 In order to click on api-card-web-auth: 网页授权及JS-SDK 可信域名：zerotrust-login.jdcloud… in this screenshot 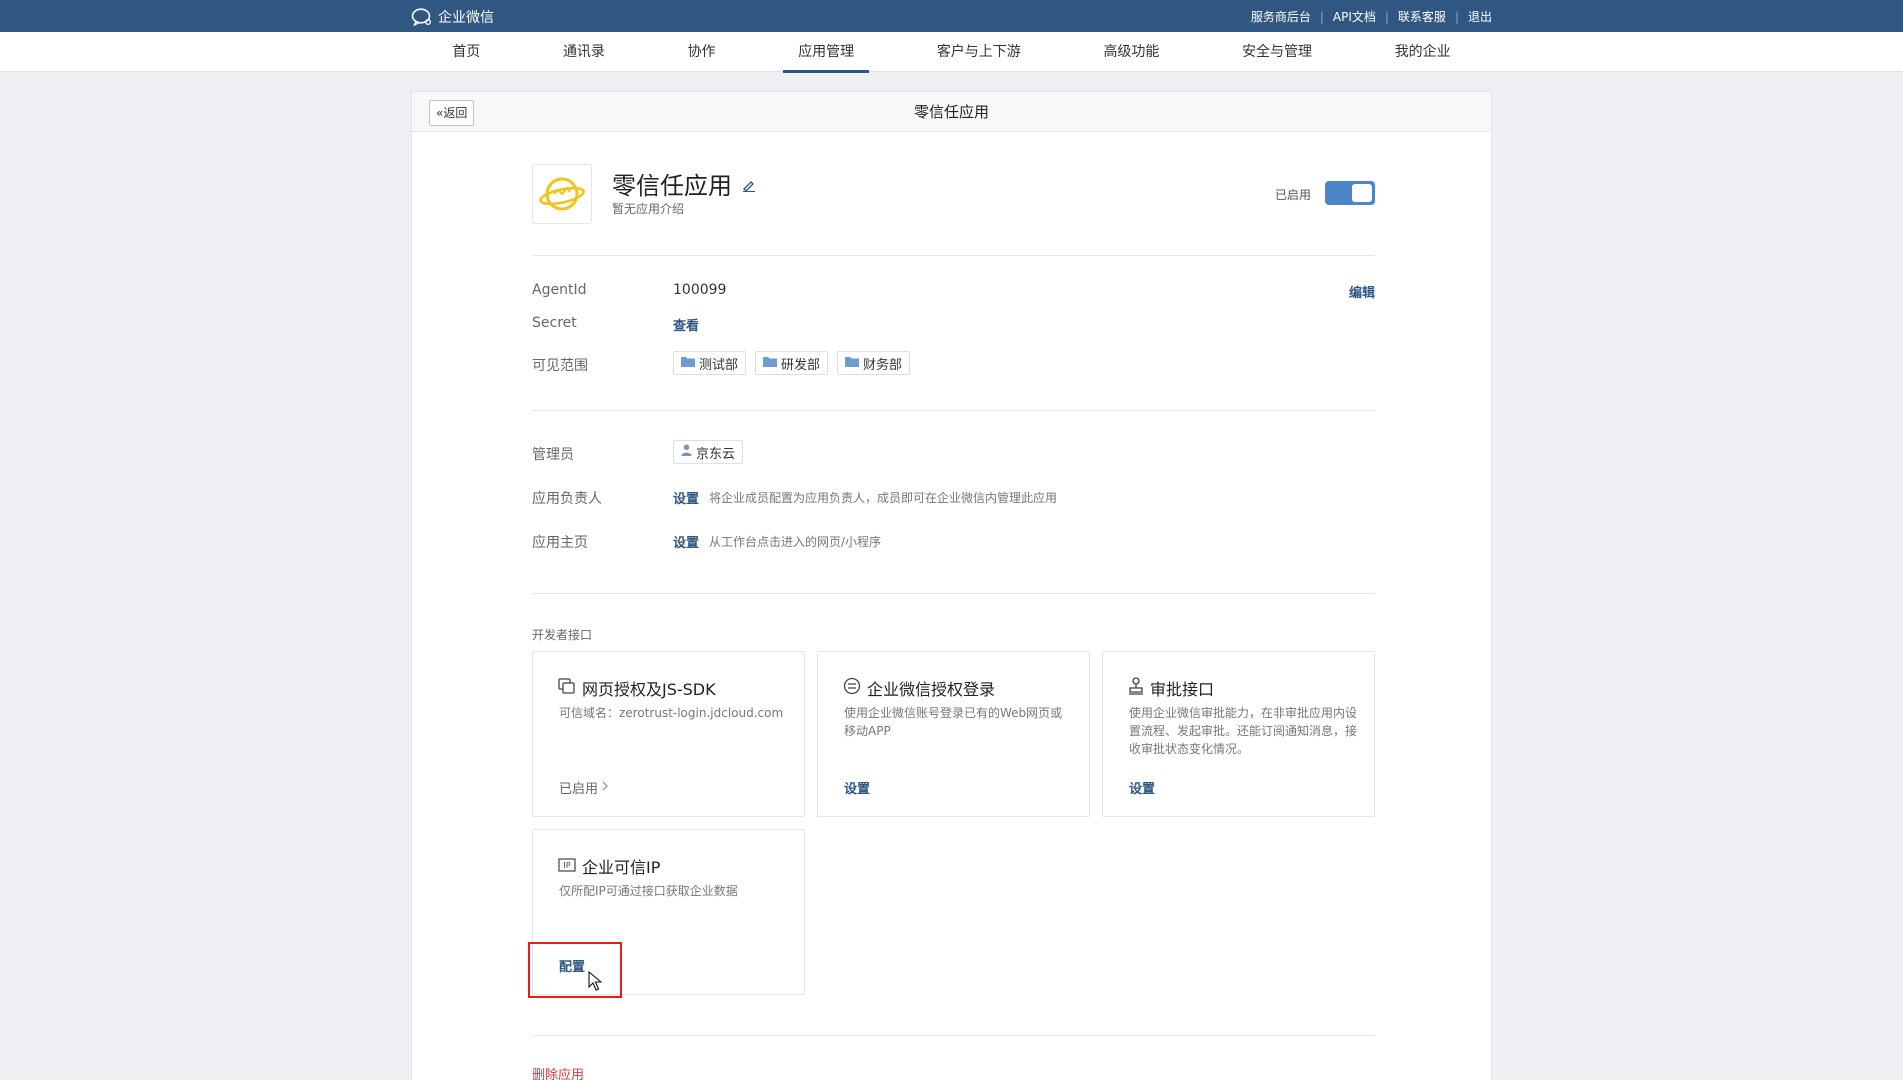, I will do `click(668, 734)`.